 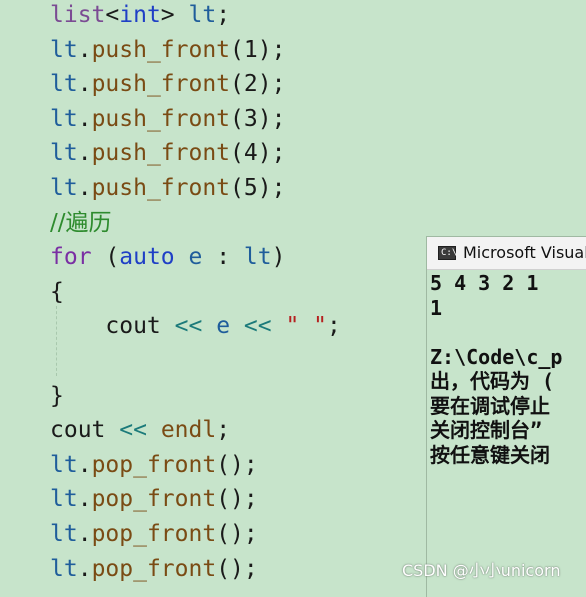 I want to click on code-line: lt.push_front(5);, so click(x=167, y=188).